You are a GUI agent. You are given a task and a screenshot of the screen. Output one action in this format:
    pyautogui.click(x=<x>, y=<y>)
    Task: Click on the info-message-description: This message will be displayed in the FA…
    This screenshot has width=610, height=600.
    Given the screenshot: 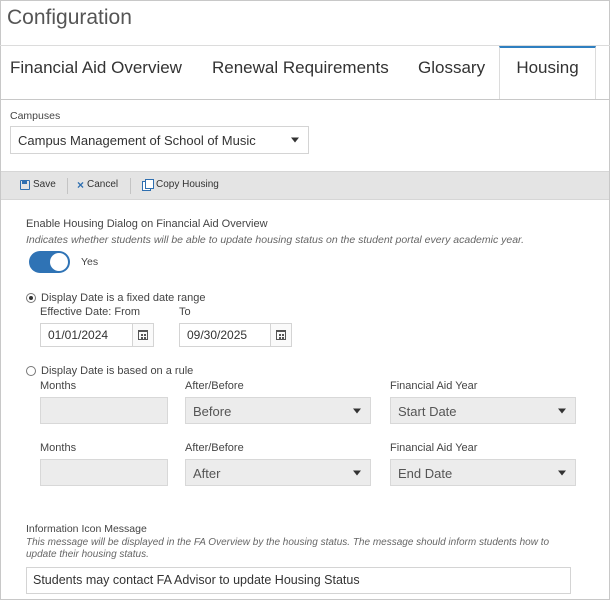 What is the action you would take?
    pyautogui.click(x=288, y=548)
    